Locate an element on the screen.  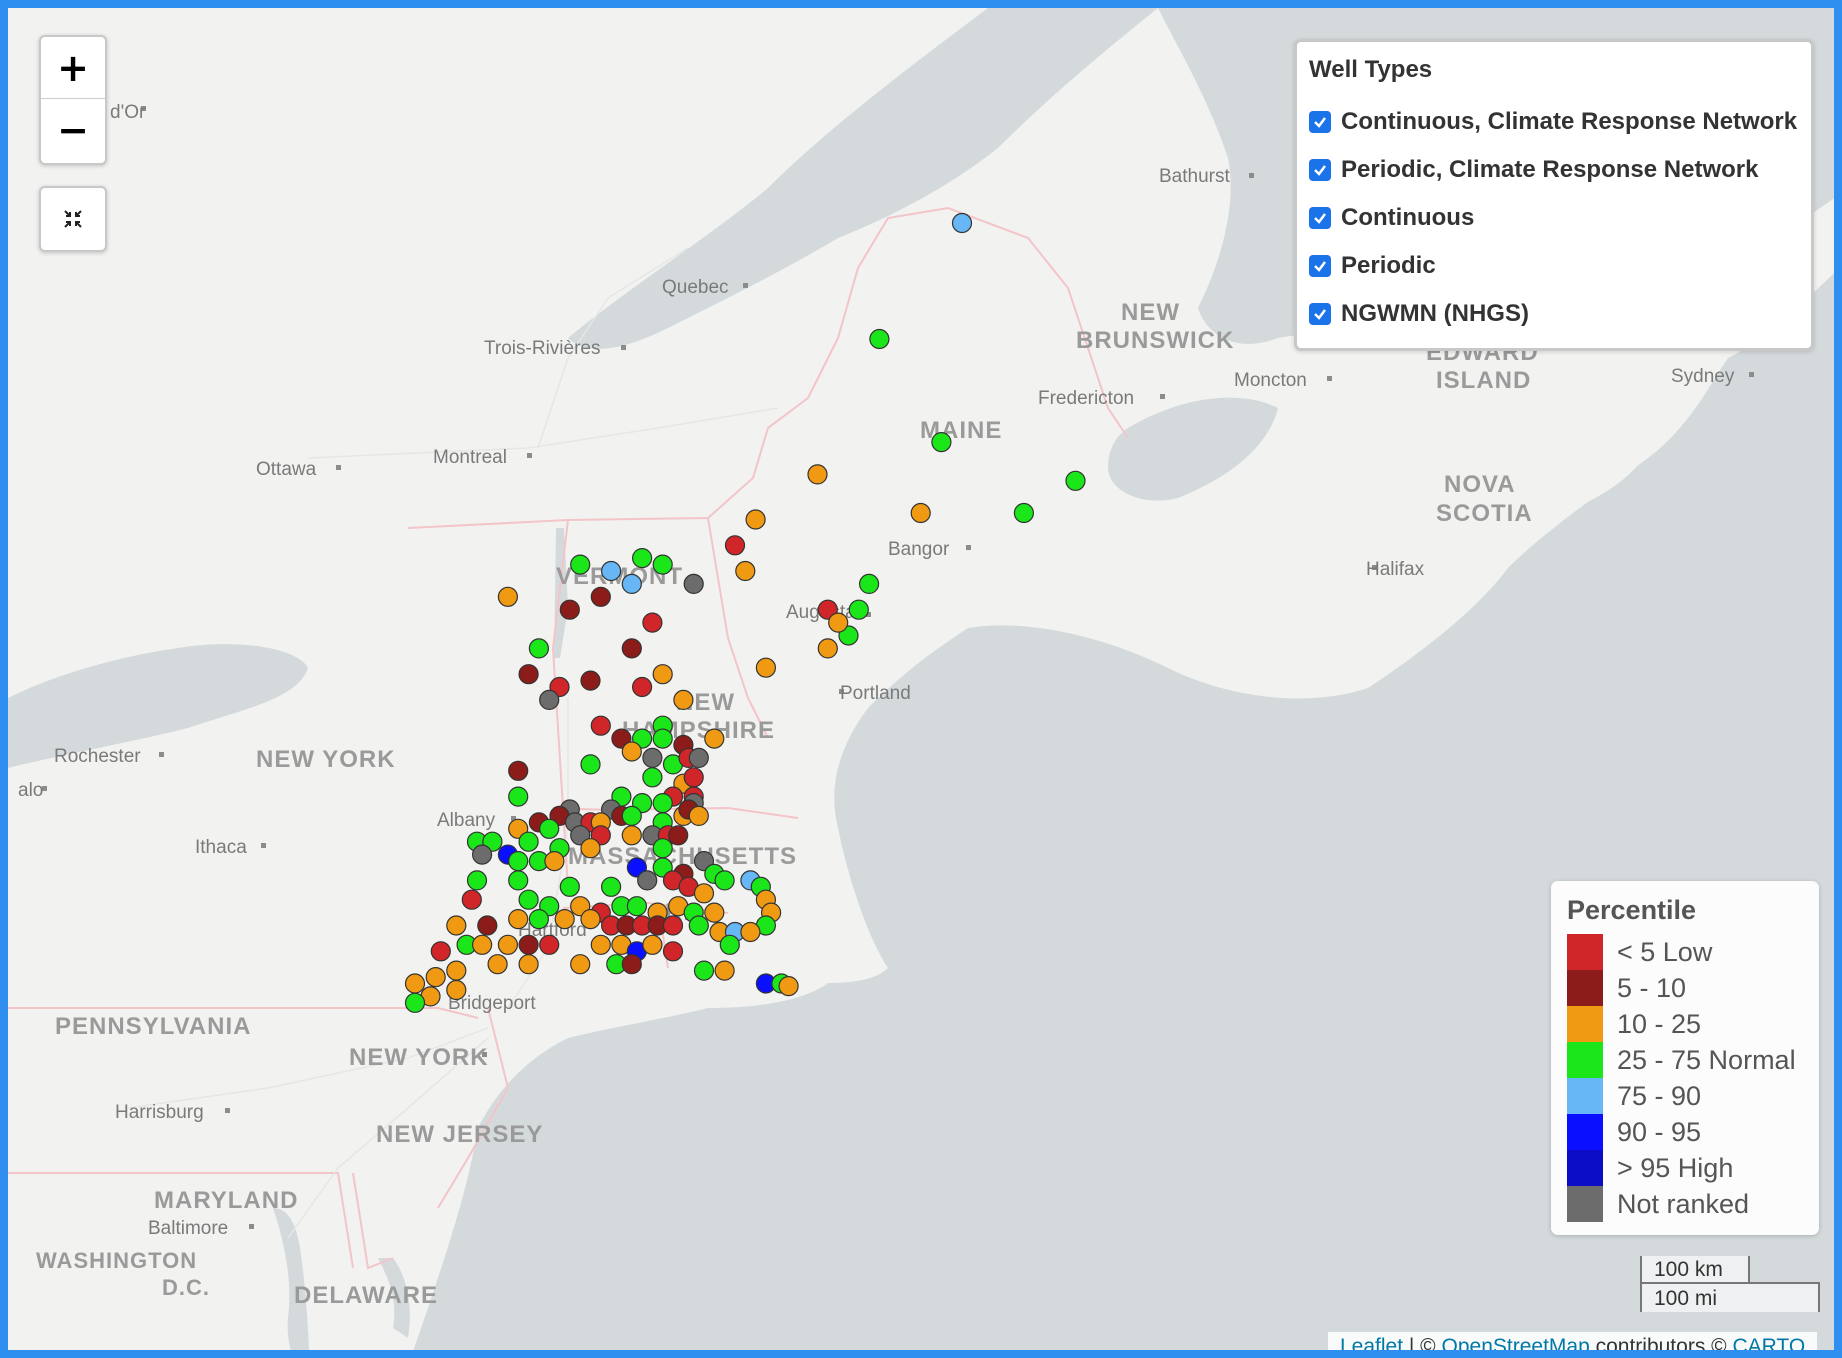
zoom-in-button: + is located at coordinates (73, 68).